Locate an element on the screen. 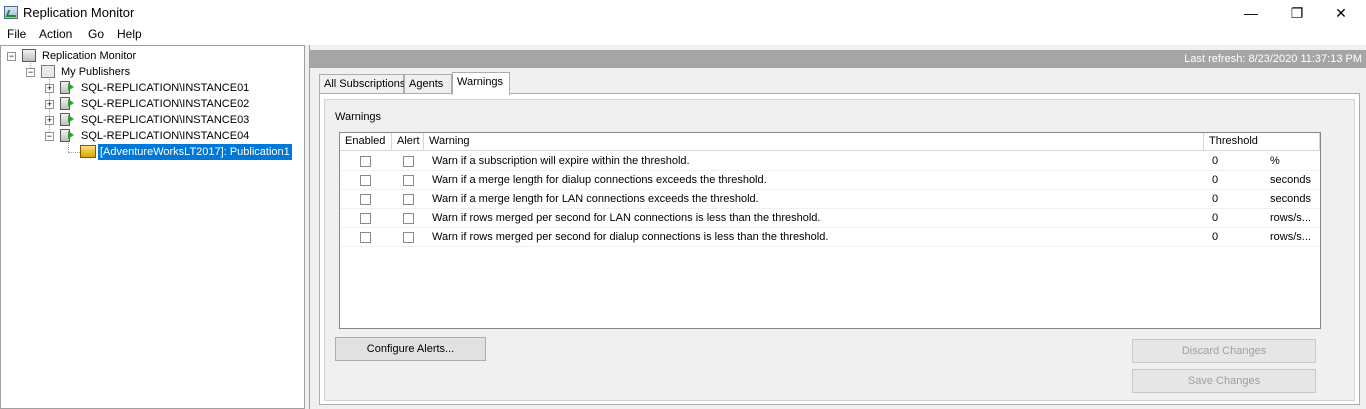 The height and width of the screenshot is (409, 1366). tree-label-instance: SQL-REPLICATION\INSTANCE01 is located at coordinates (165, 88).